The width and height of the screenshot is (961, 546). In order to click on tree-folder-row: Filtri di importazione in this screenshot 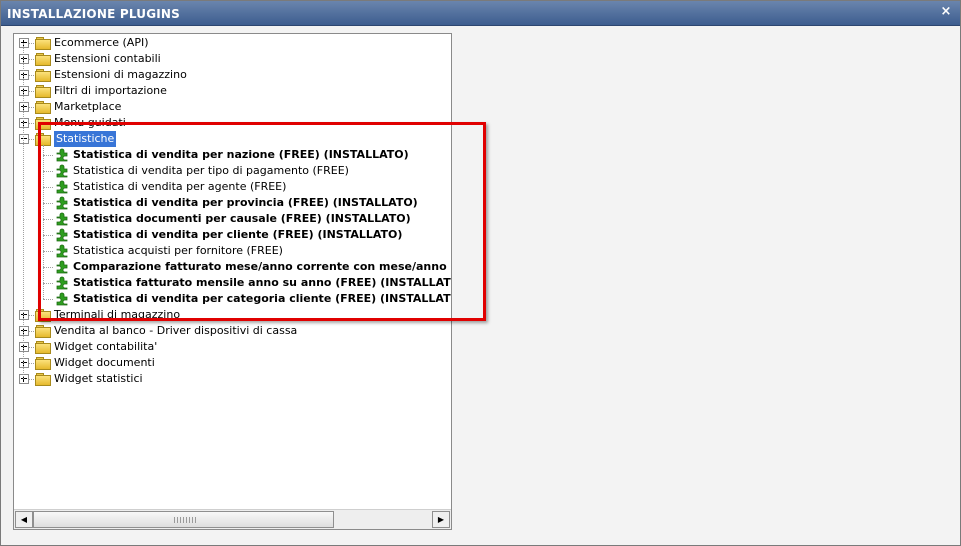, I will do `click(232, 91)`.